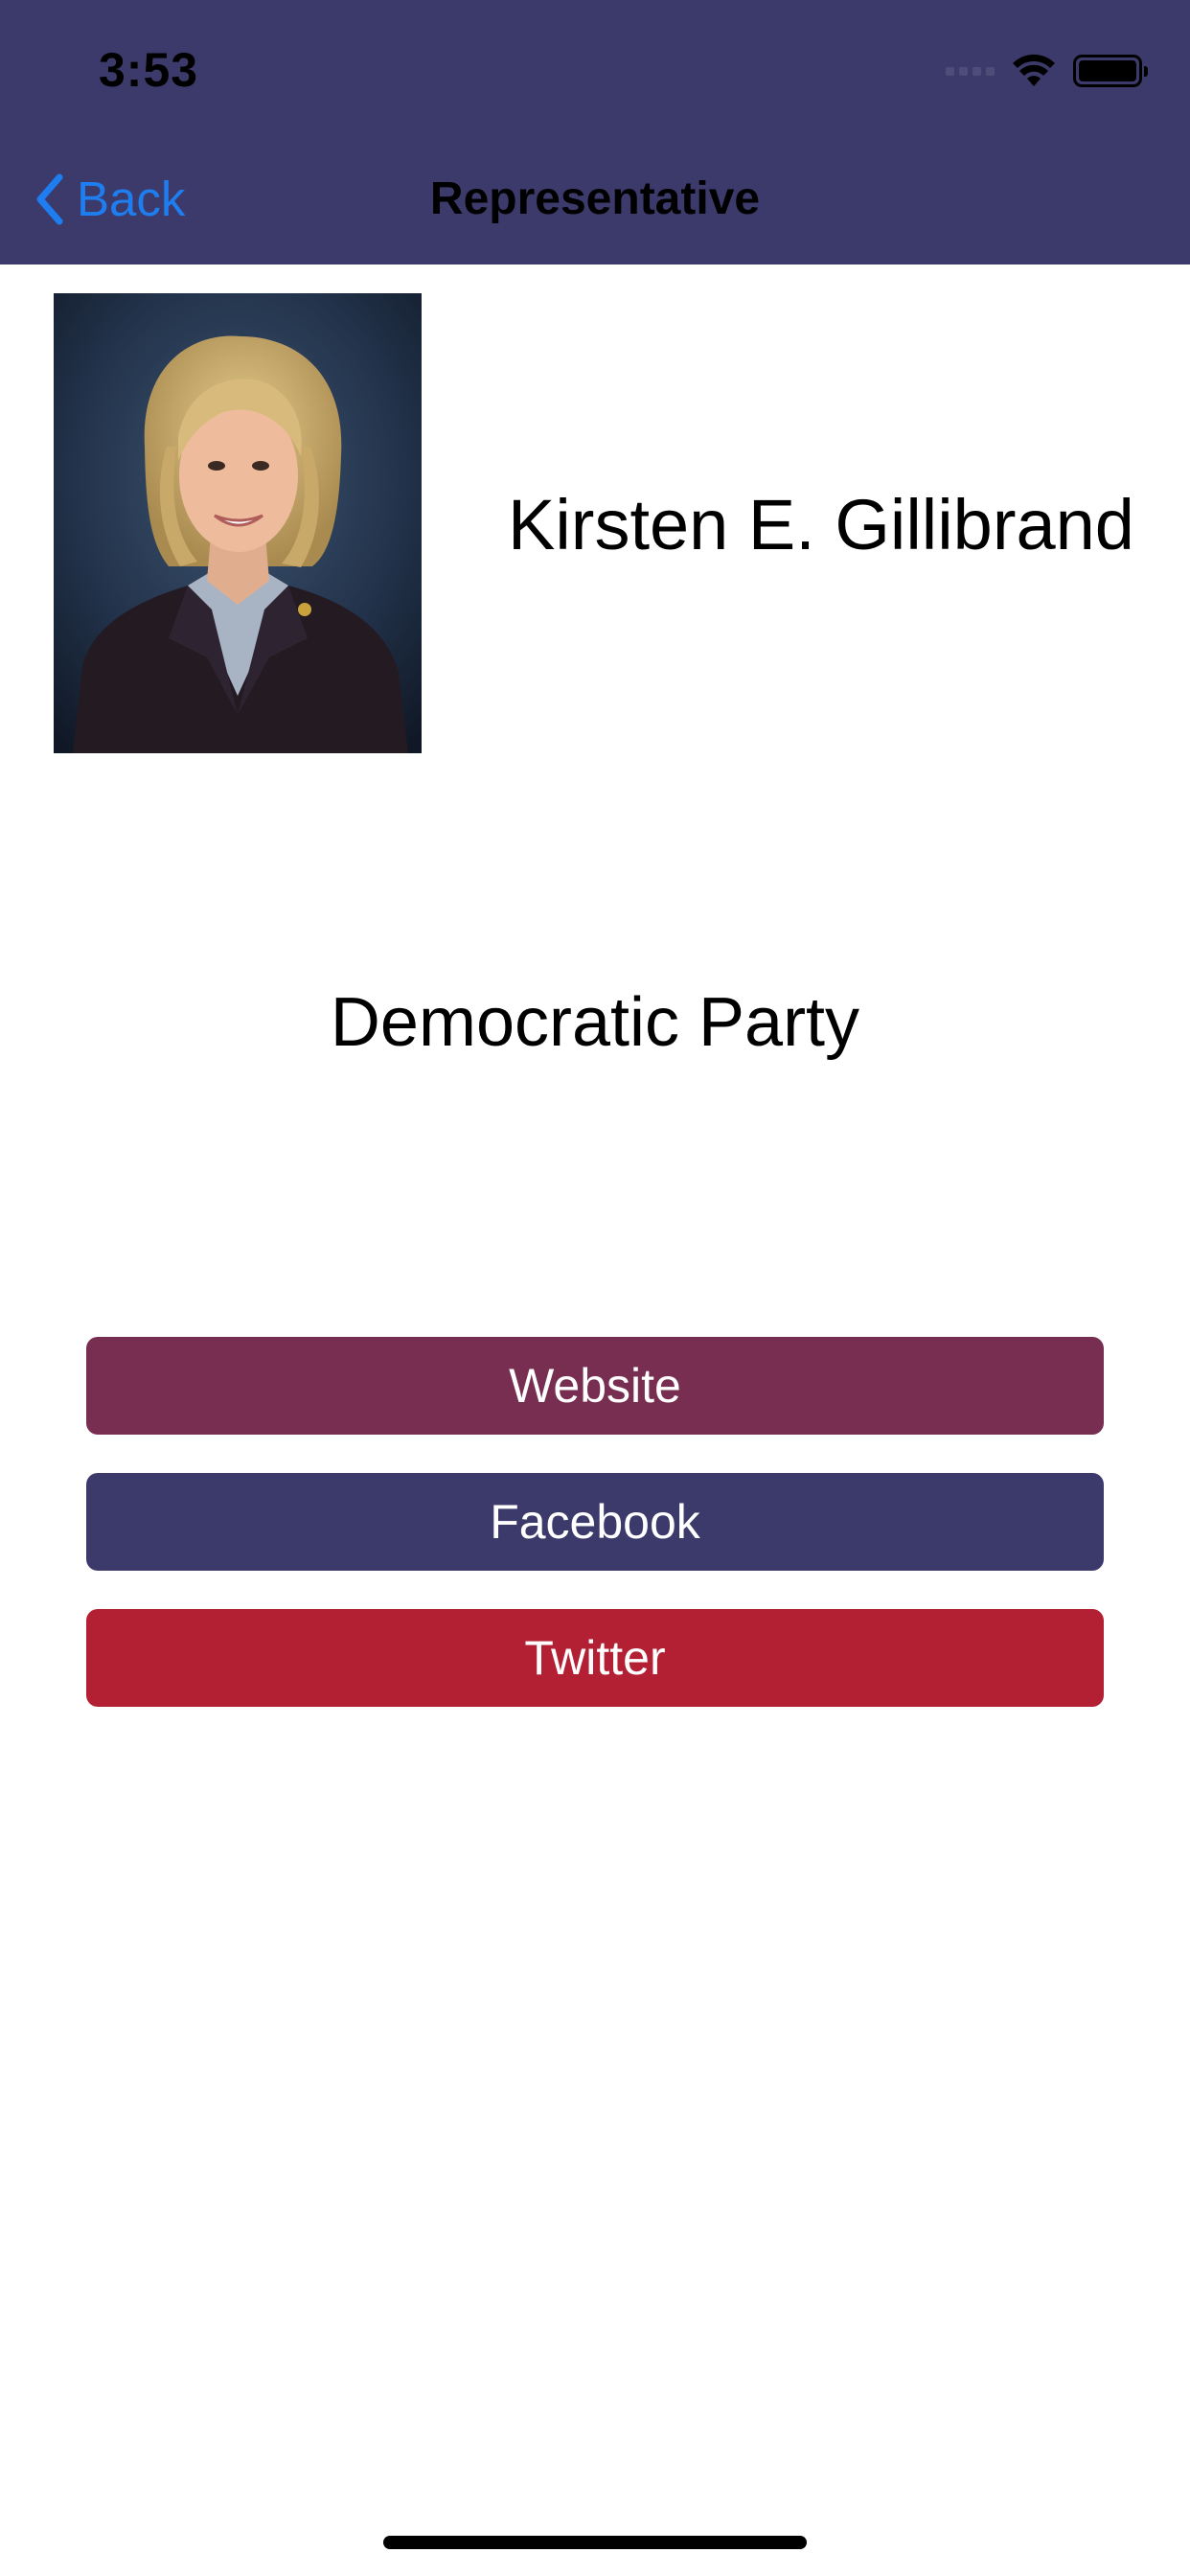  What do you see at coordinates (821, 525) in the screenshot?
I see `representative-name: Kirsten E. Gillibrand` at bounding box center [821, 525].